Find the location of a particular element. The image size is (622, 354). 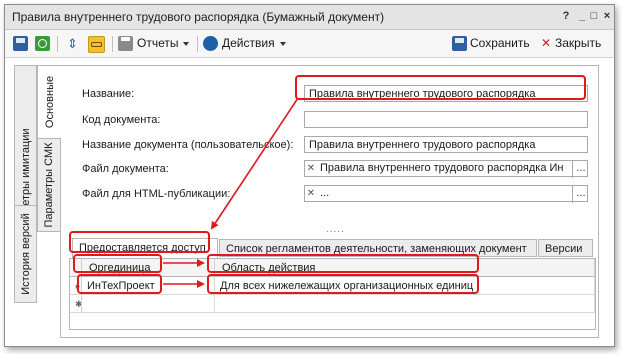

annotation-arrows is located at coordinates (231, 192).